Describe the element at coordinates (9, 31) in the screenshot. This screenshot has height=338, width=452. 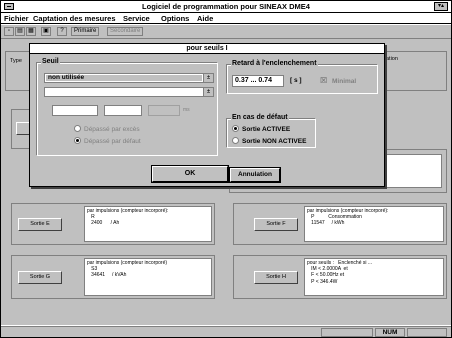
I see `new-file-icon: ▫` at that location.